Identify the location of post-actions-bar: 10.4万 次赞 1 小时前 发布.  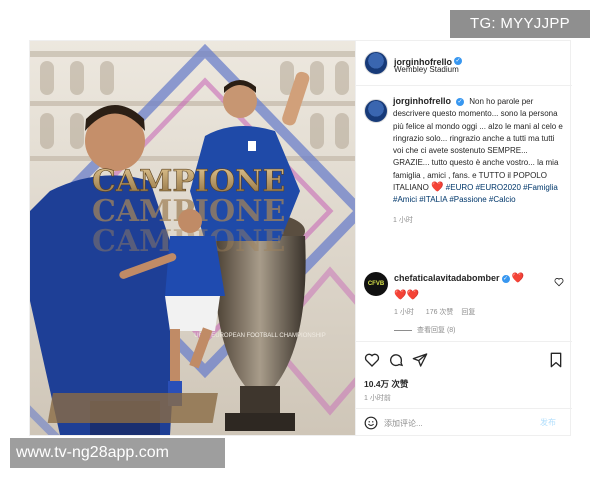
(464, 388).